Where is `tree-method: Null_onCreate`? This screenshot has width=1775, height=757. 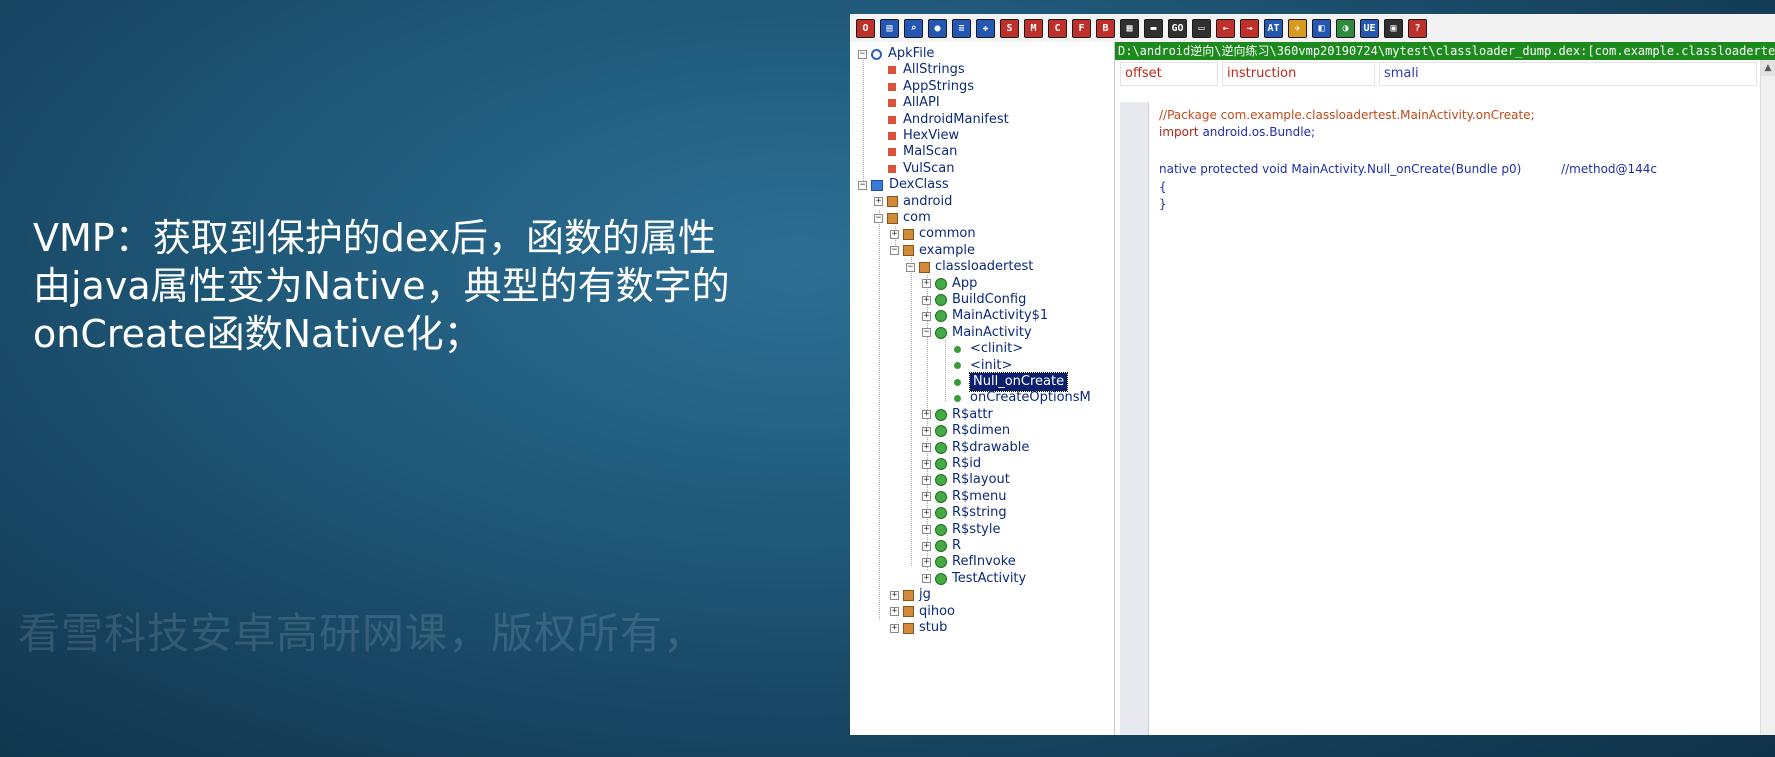 tree-method: Null_onCreate is located at coordinates (1011, 382).